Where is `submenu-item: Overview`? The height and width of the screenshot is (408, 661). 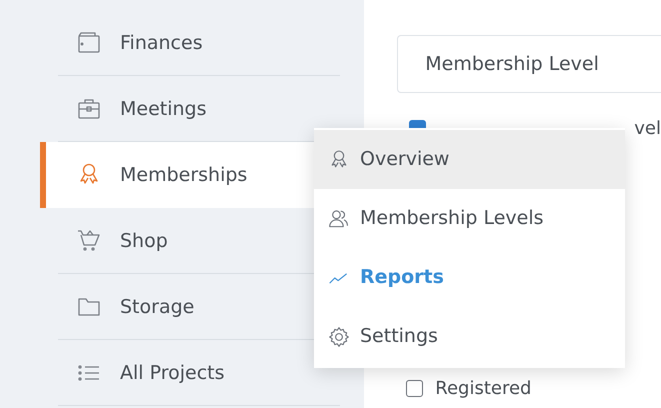
submenu-item: Overview is located at coordinates (469, 159).